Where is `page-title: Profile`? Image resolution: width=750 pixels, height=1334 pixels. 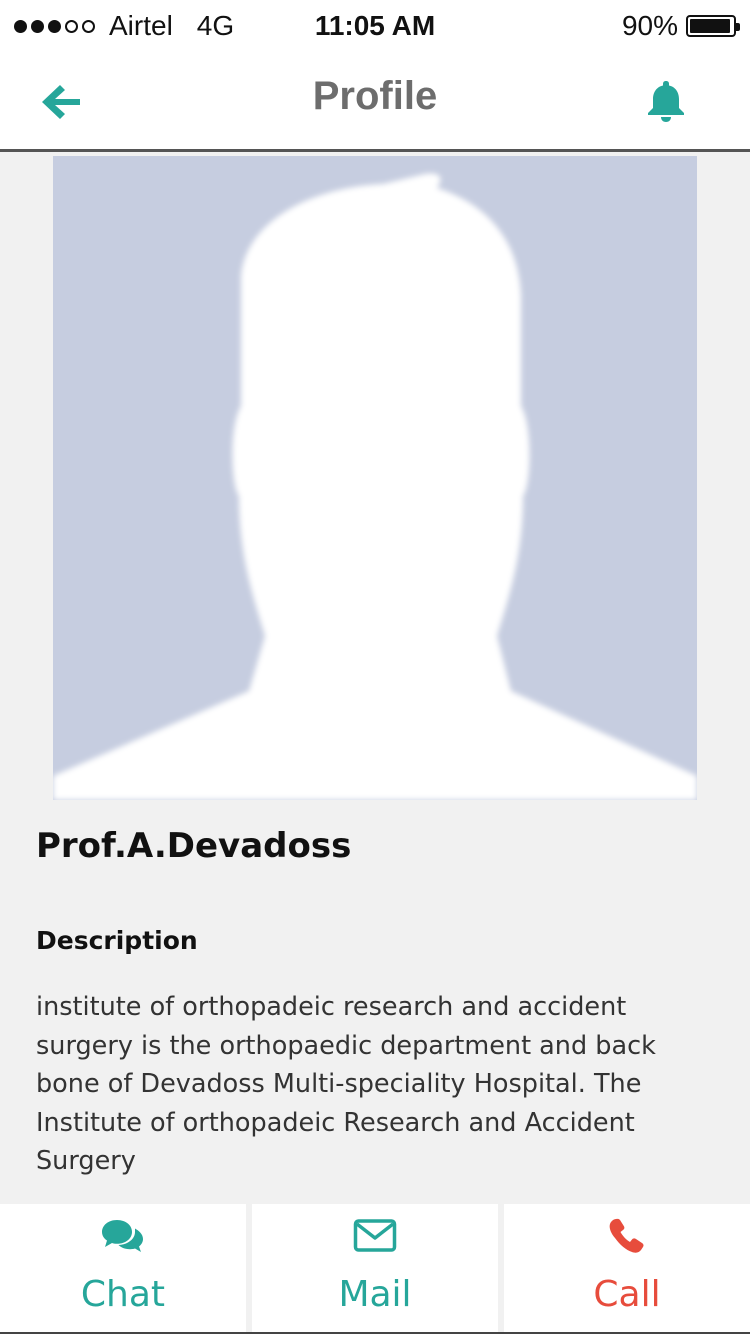 page-title: Profile is located at coordinates (375, 96).